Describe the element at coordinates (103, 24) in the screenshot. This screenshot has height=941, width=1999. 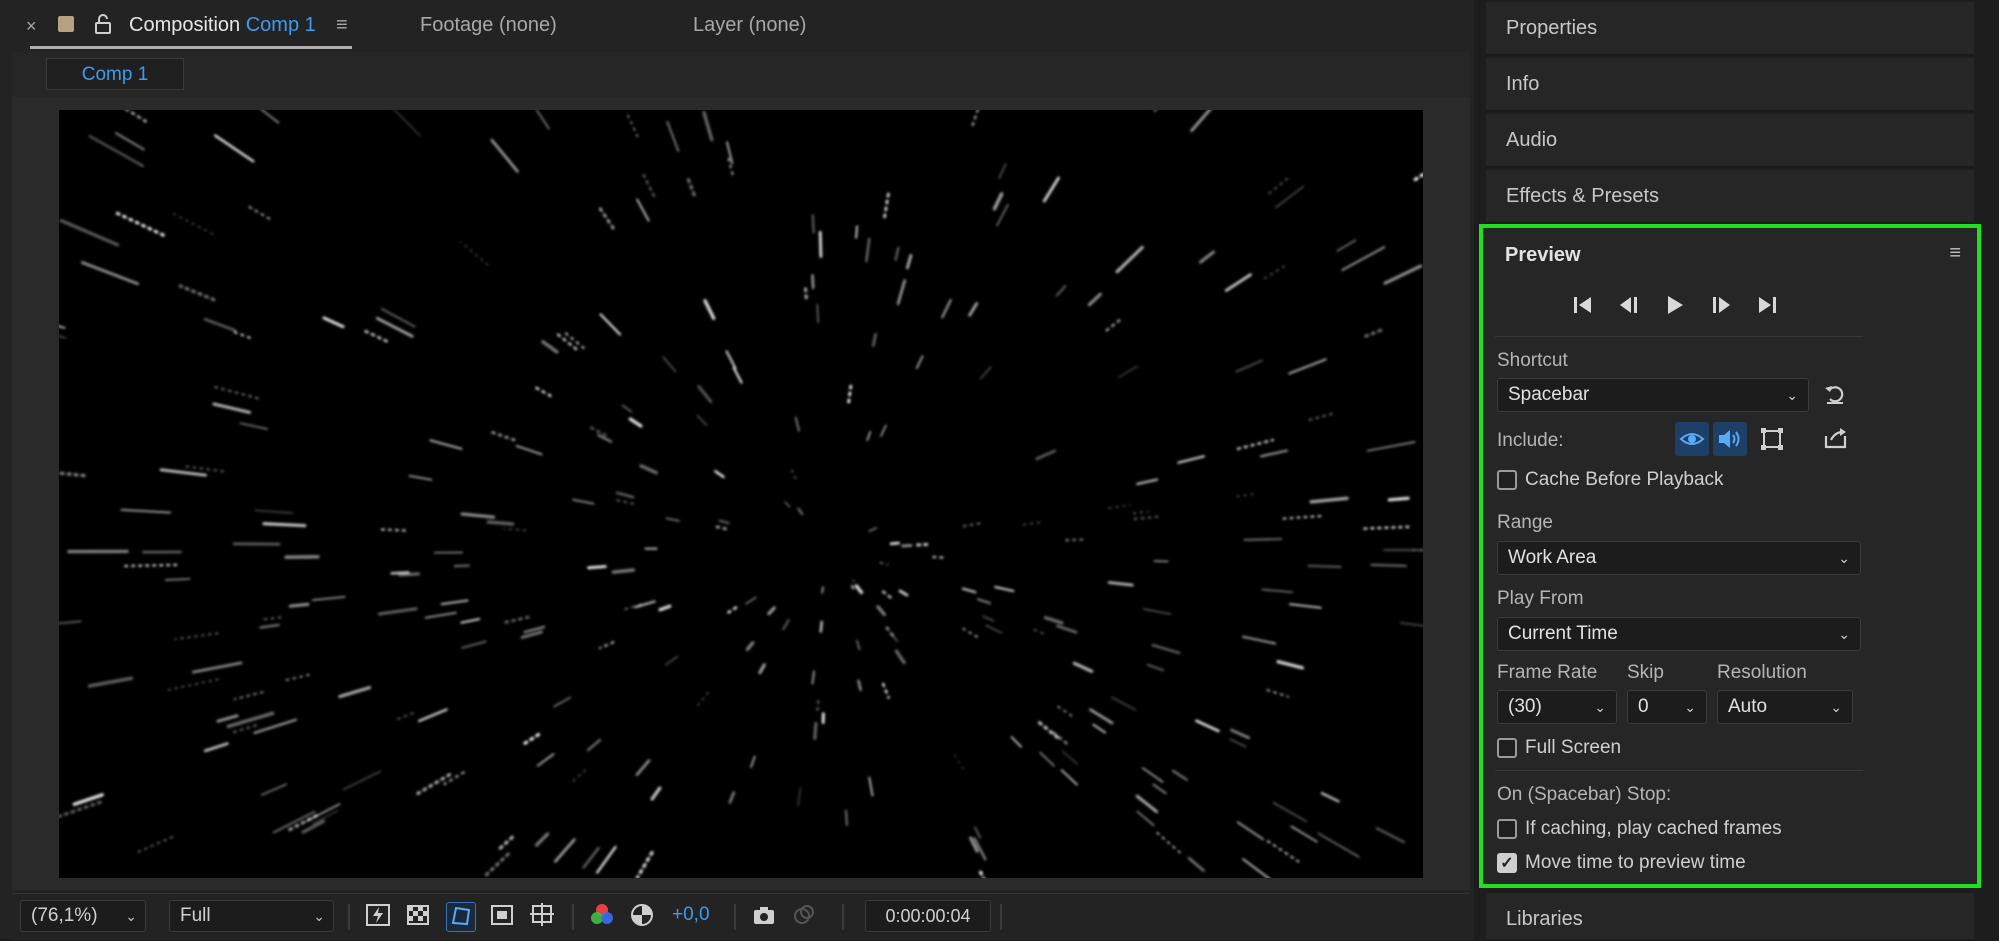
I see `lock-icon` at that location.